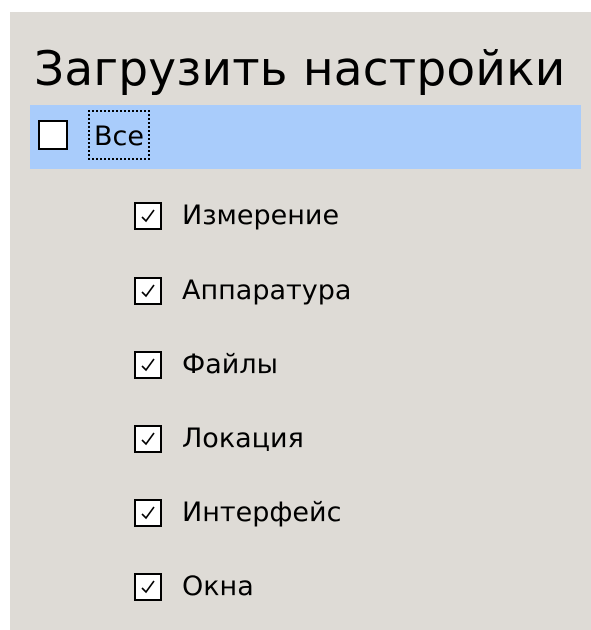  What do you see at coordinates (300, 69) in the screenshot?
I see `panel-title: Загрузить настройки` at bounding box center [300, 69].